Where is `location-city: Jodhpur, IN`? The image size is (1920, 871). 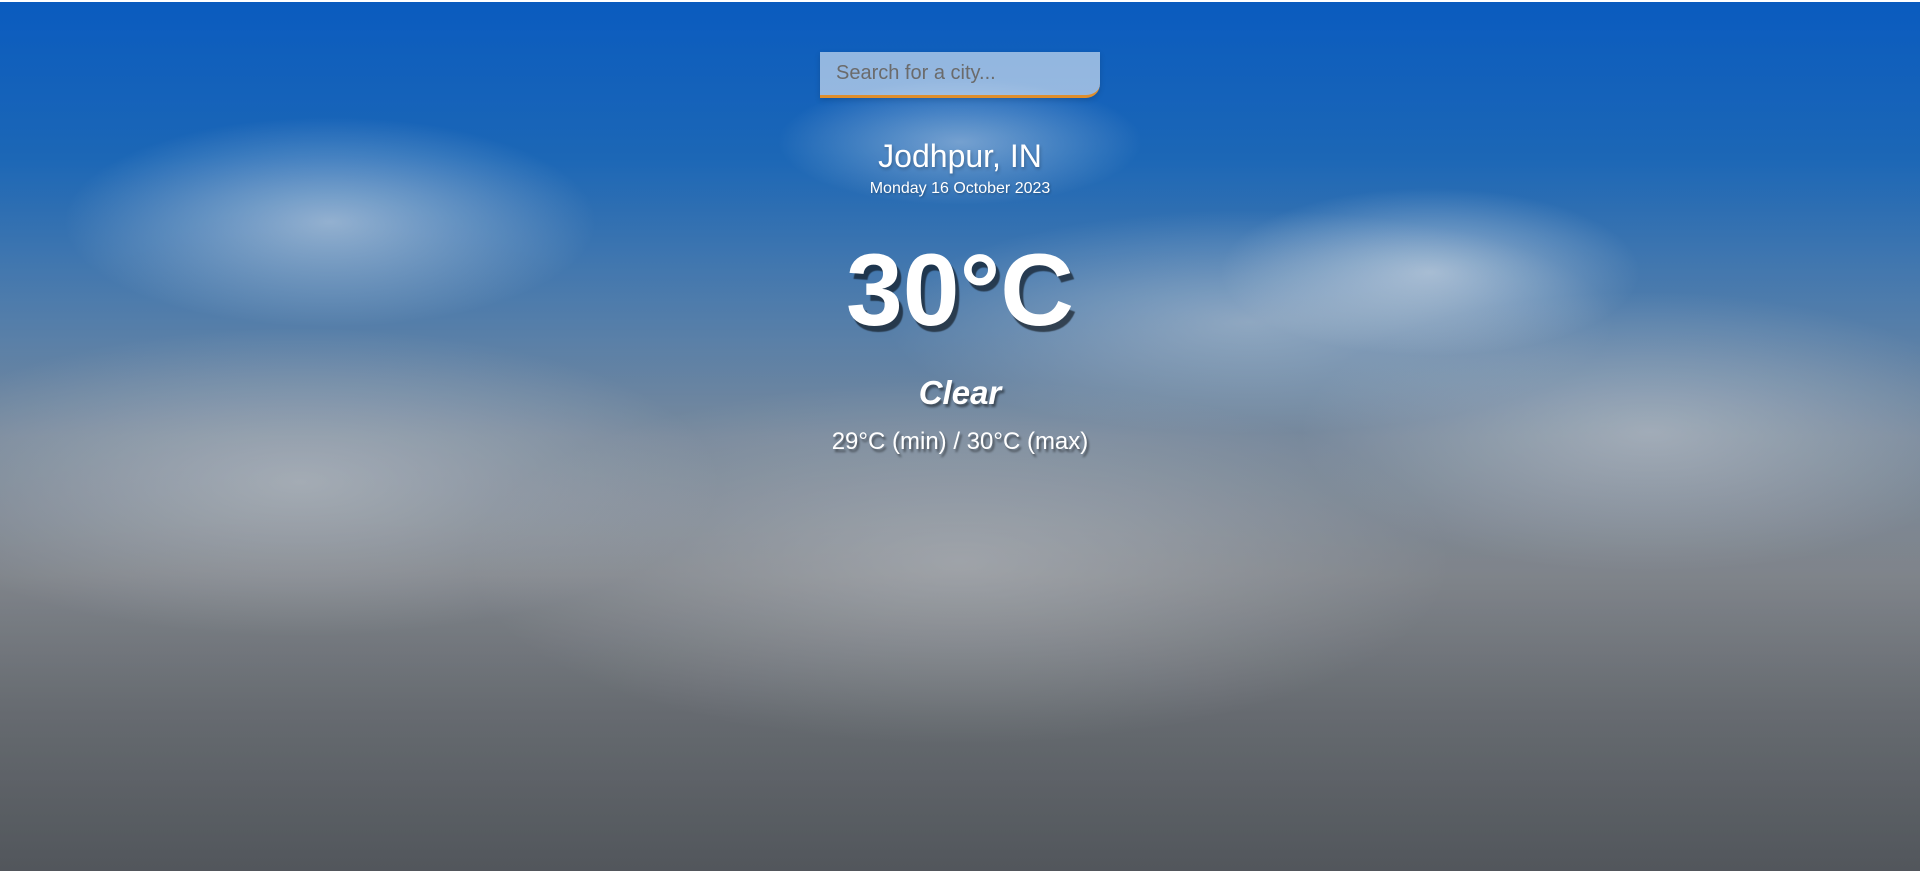 location-city: Jodhpur, IN is located at coordinates (960, 156).